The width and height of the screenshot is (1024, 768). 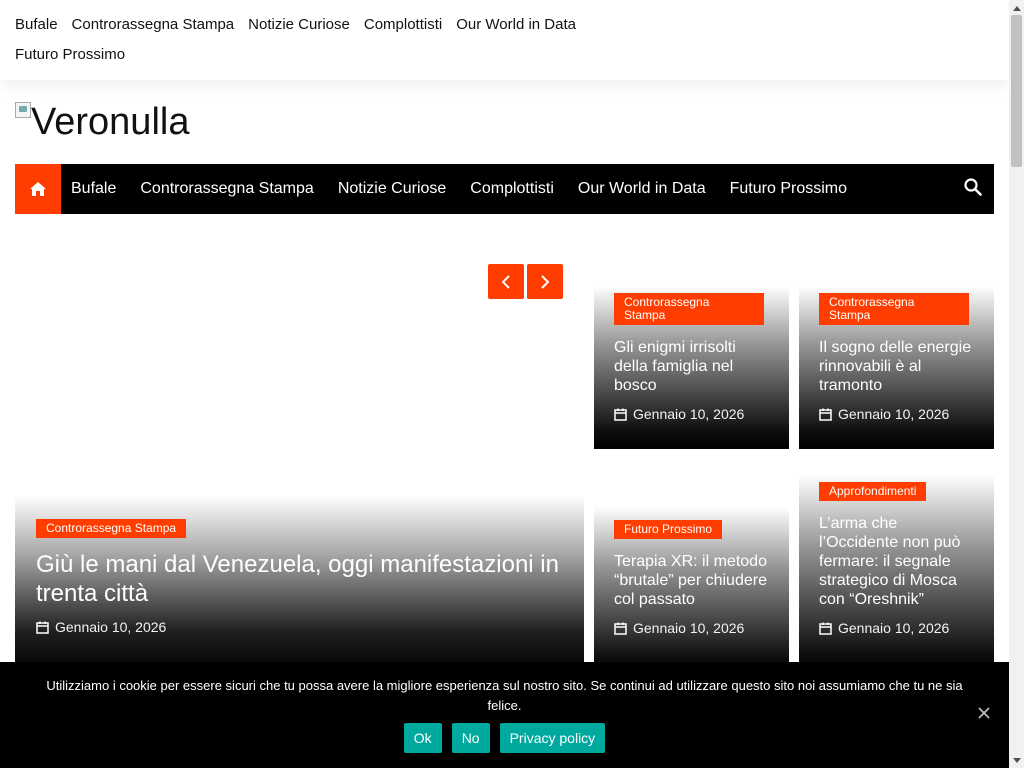 What do you see at coordinates (153, 25) in the screenshot?
I see `top-menu-item-controrassegna-stampa: Controrassegna Stampa` at bounding box center [153, 25].